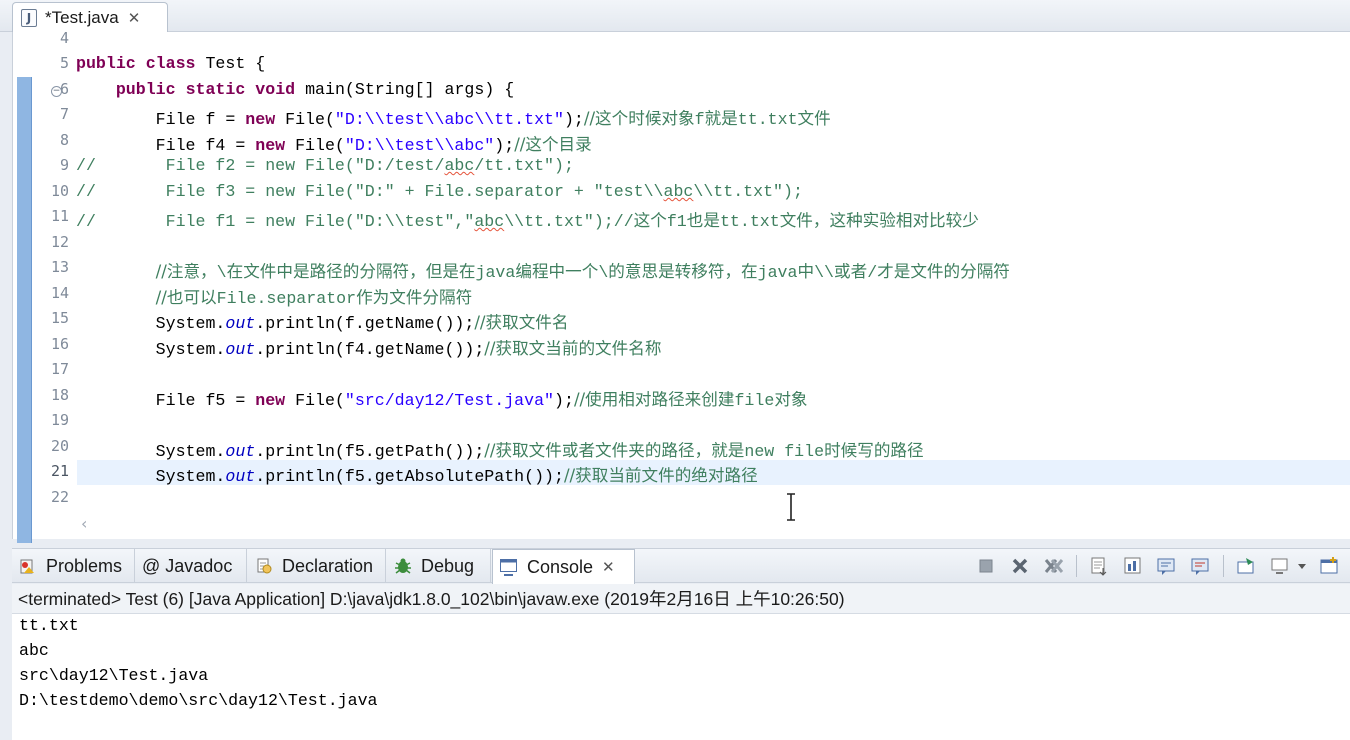 The width and height of the screenshot is (1350, 740). I want to click on scroll-lock-icon, so click(1099, 566).